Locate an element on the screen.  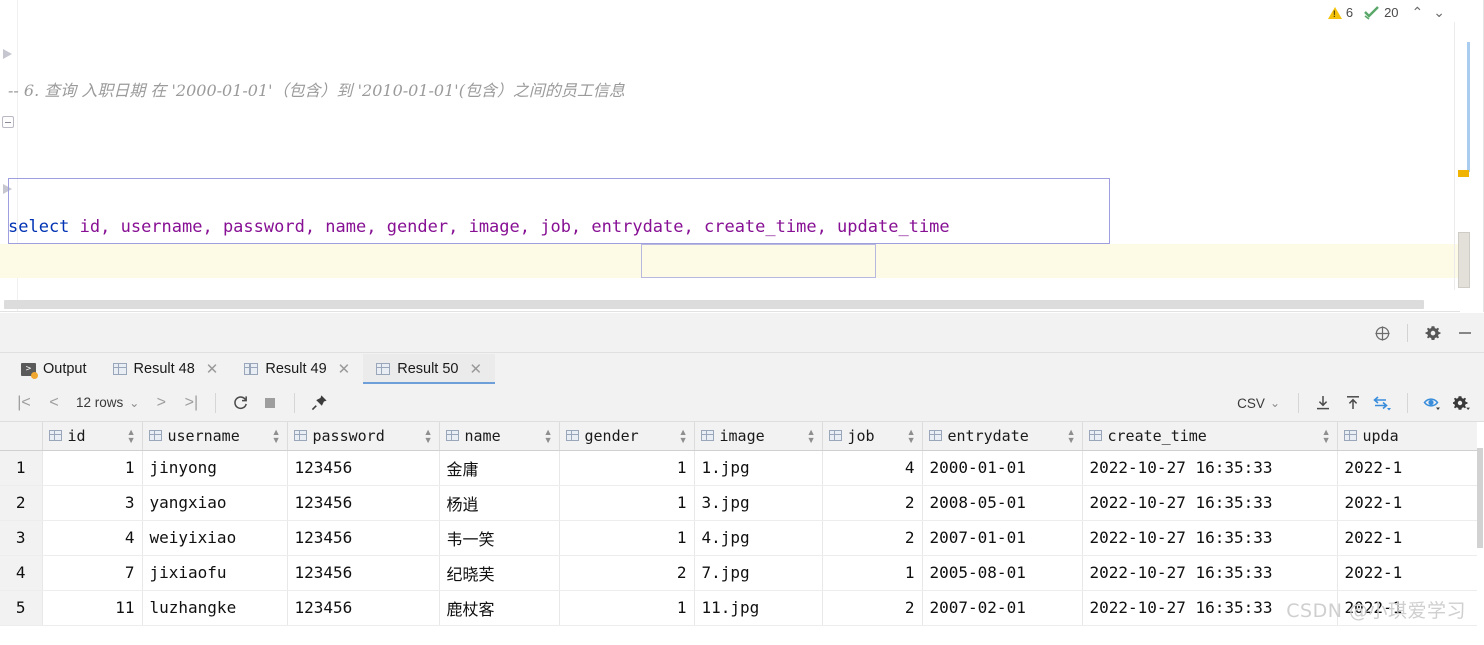
cell-name: 鹿杖客 is located at coordinates (499, 608).